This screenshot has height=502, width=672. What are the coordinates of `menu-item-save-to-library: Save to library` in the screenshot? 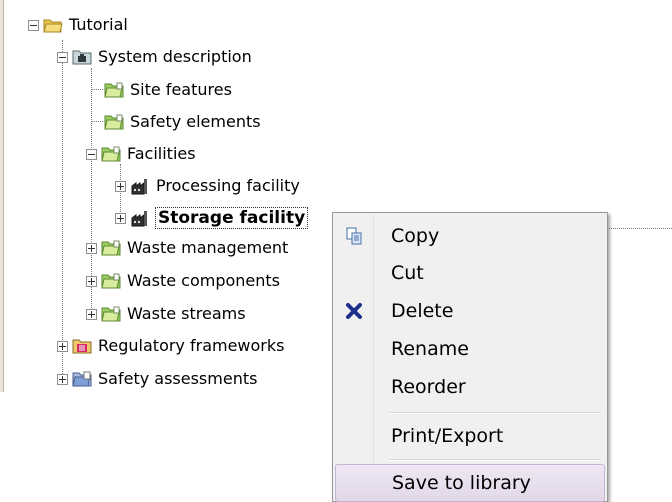 It's located at (470, 483).